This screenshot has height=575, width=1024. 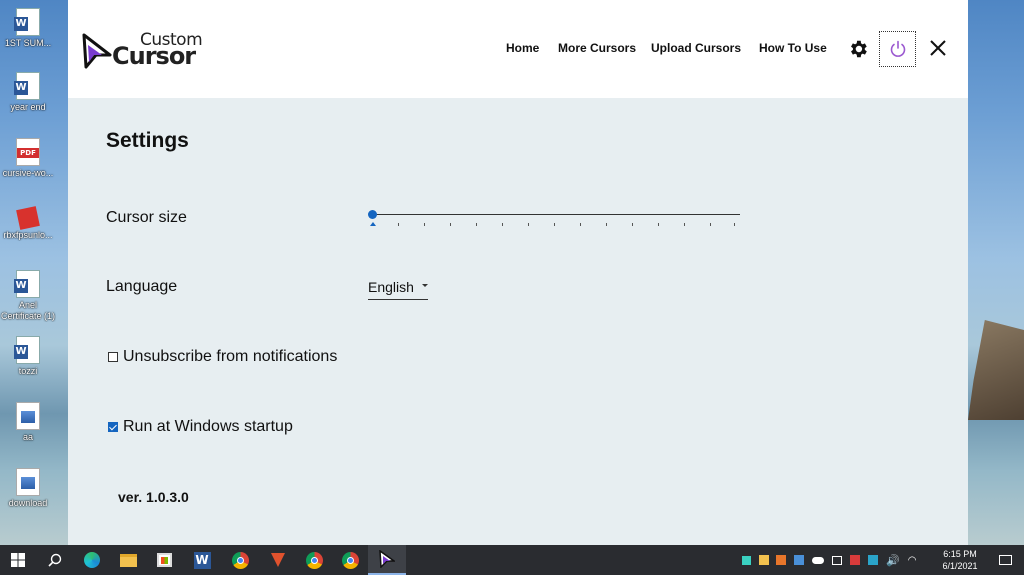 I want to click on wallpaper-cliff, so click(x=996, y=370).